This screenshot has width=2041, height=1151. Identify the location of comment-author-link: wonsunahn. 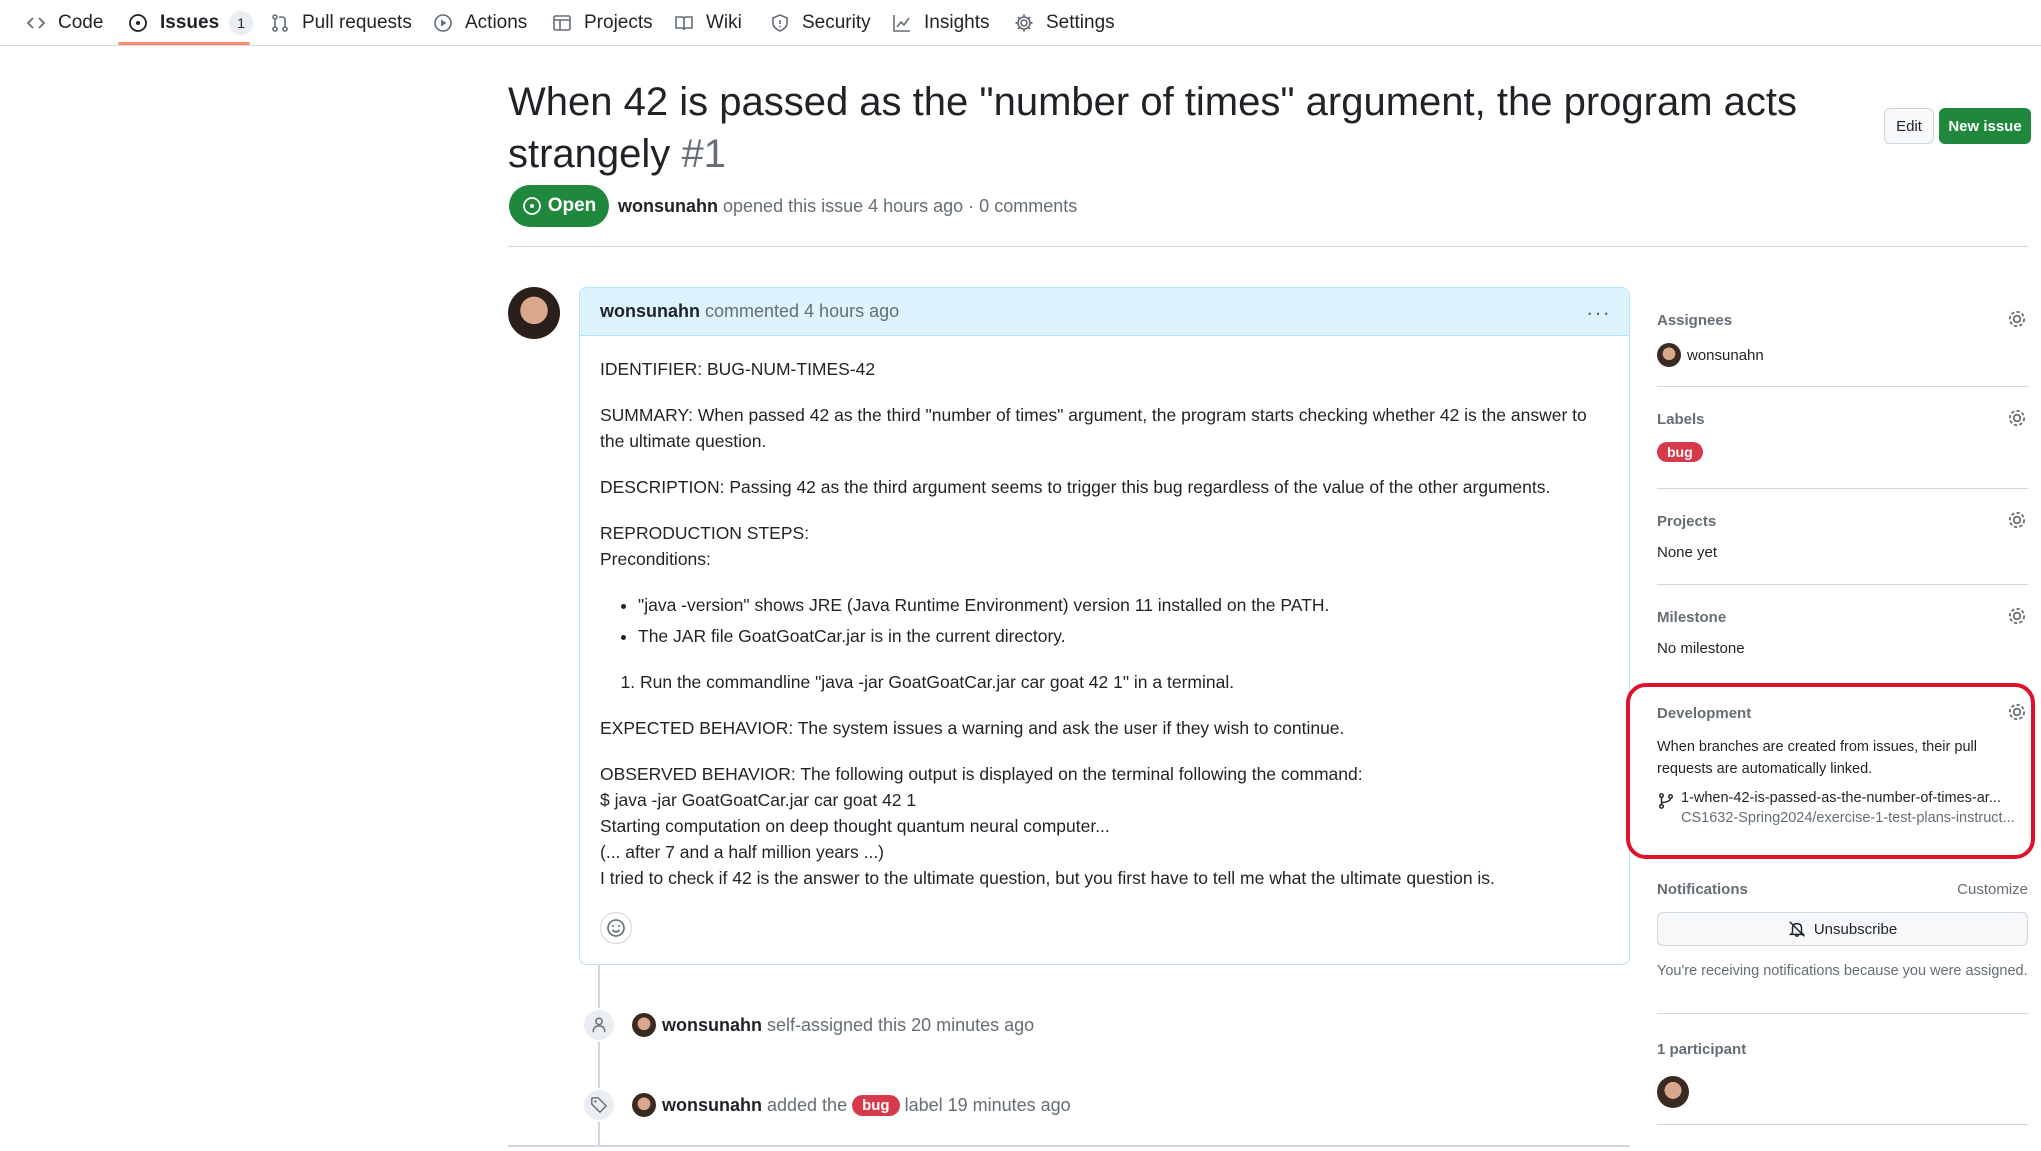
(650, 311).